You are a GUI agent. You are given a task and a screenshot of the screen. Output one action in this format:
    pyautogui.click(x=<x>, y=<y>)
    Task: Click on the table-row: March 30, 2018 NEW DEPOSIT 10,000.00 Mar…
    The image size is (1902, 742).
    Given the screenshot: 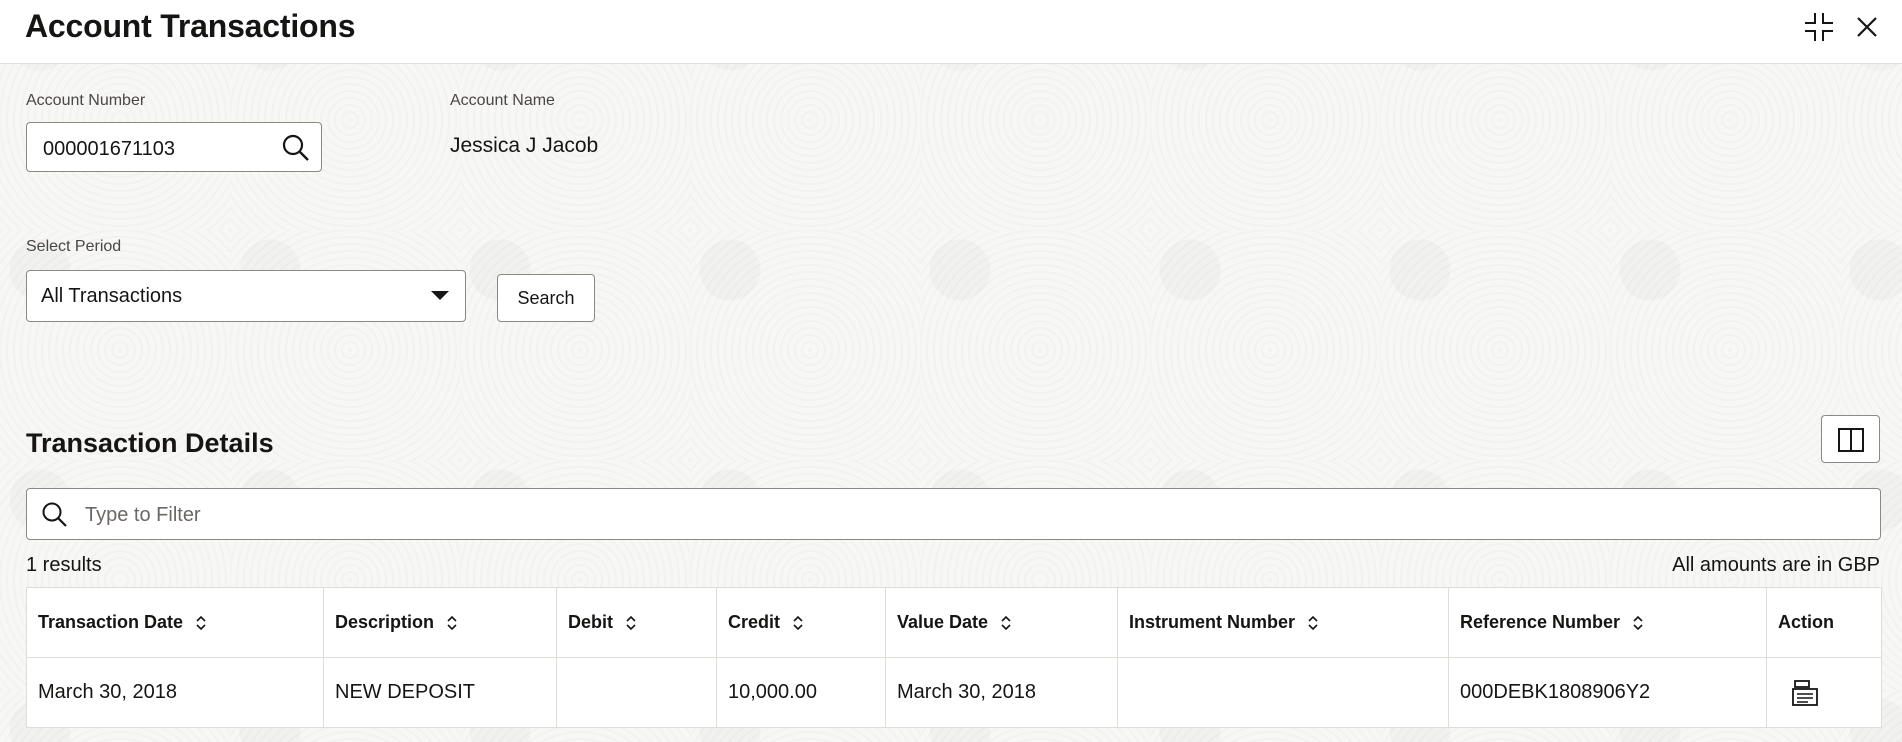 What is the action you would take?
    pyautogui.click(x=954, y=692)
    